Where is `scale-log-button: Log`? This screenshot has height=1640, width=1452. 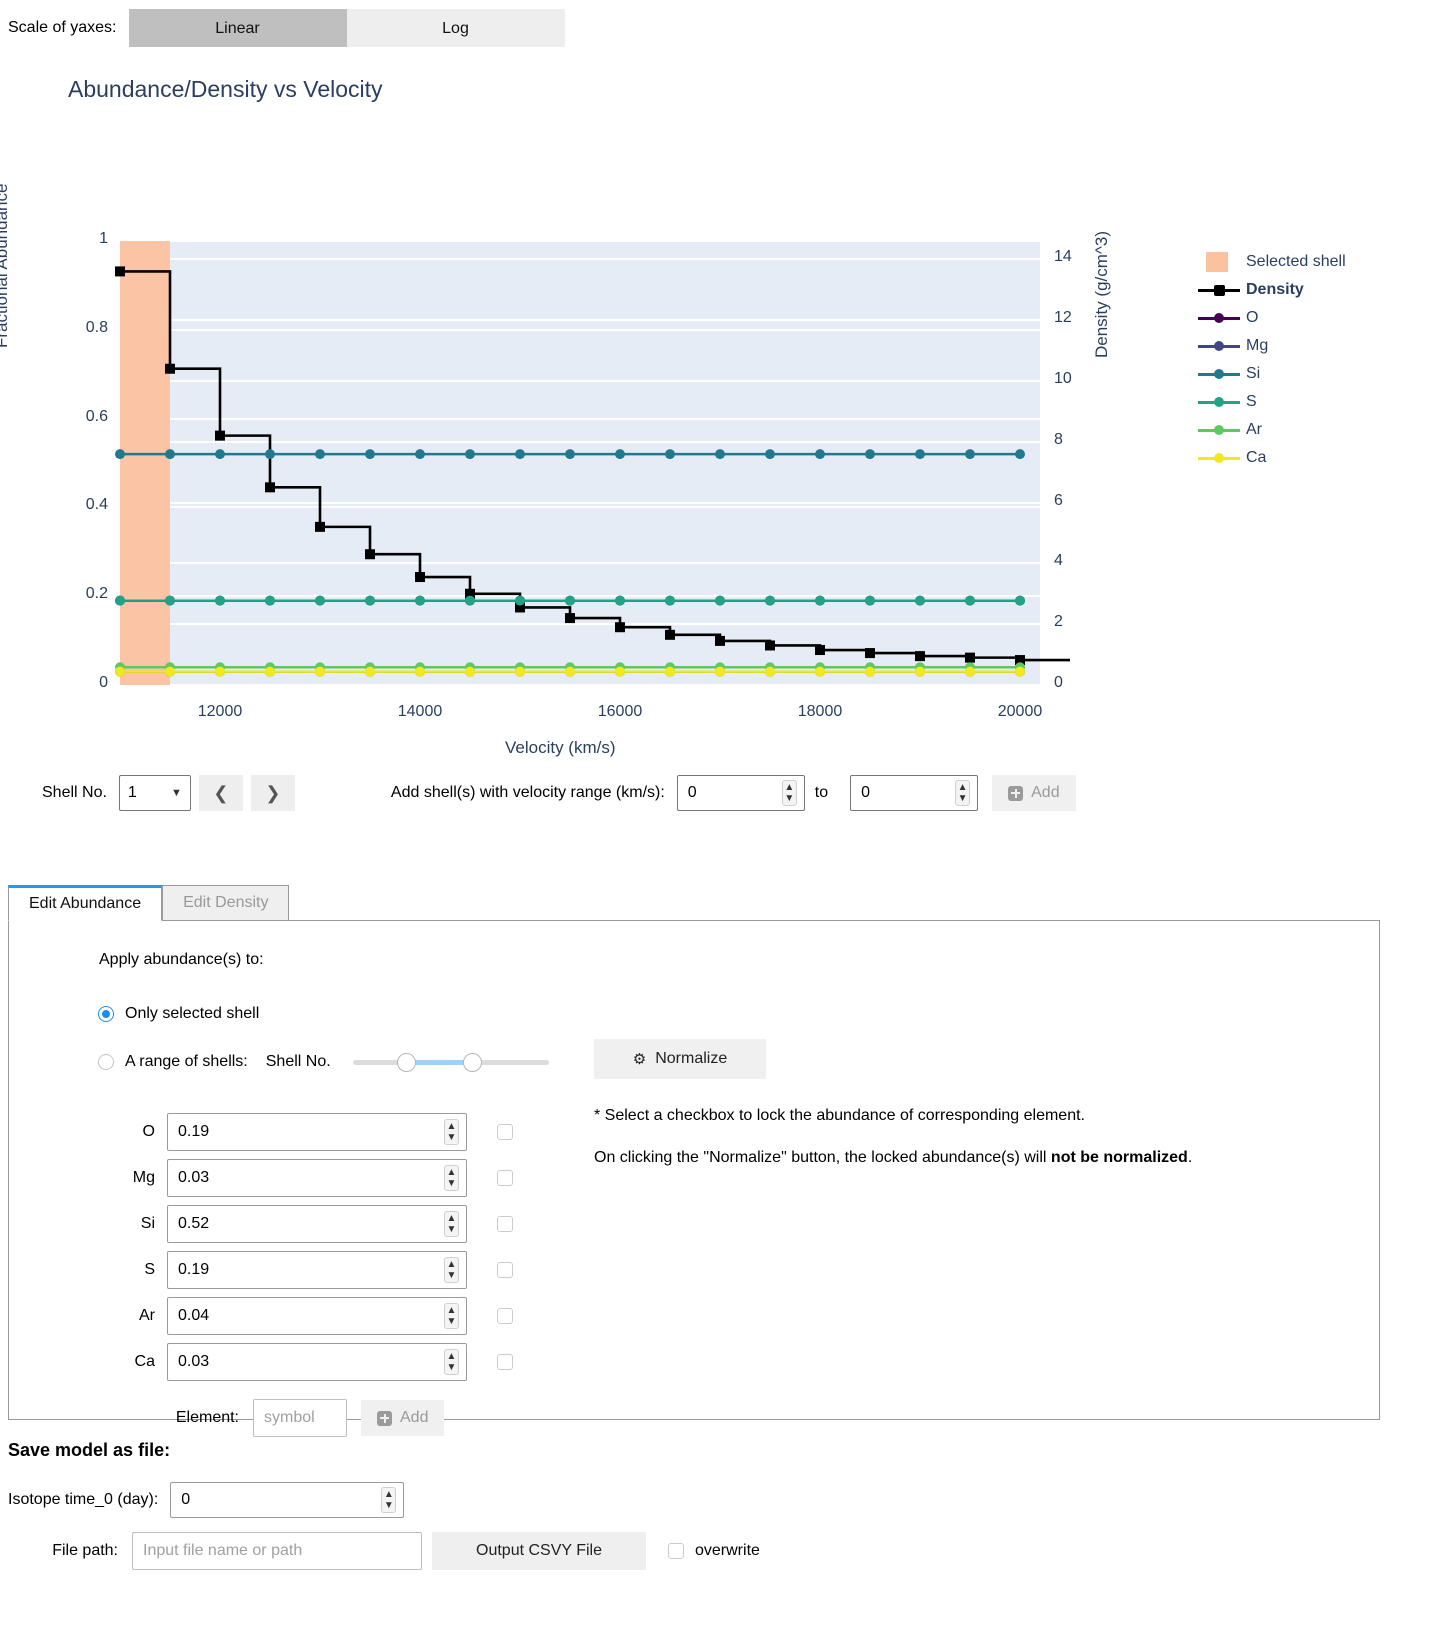 scale-log-button: Log is located at coordinates (455, 28).